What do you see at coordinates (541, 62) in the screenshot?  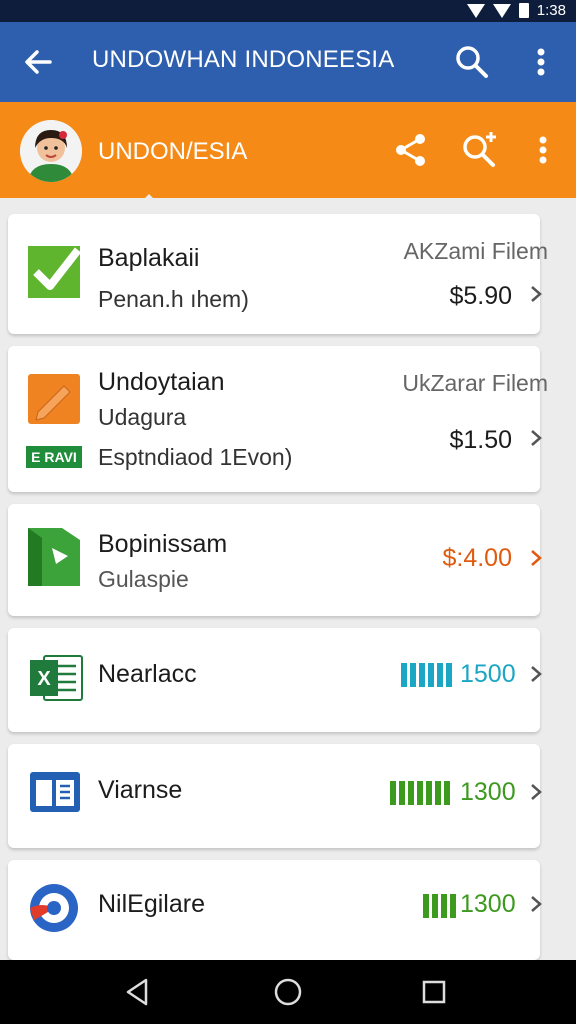 I see `more-options-icon` at bounding box center [541, 62].